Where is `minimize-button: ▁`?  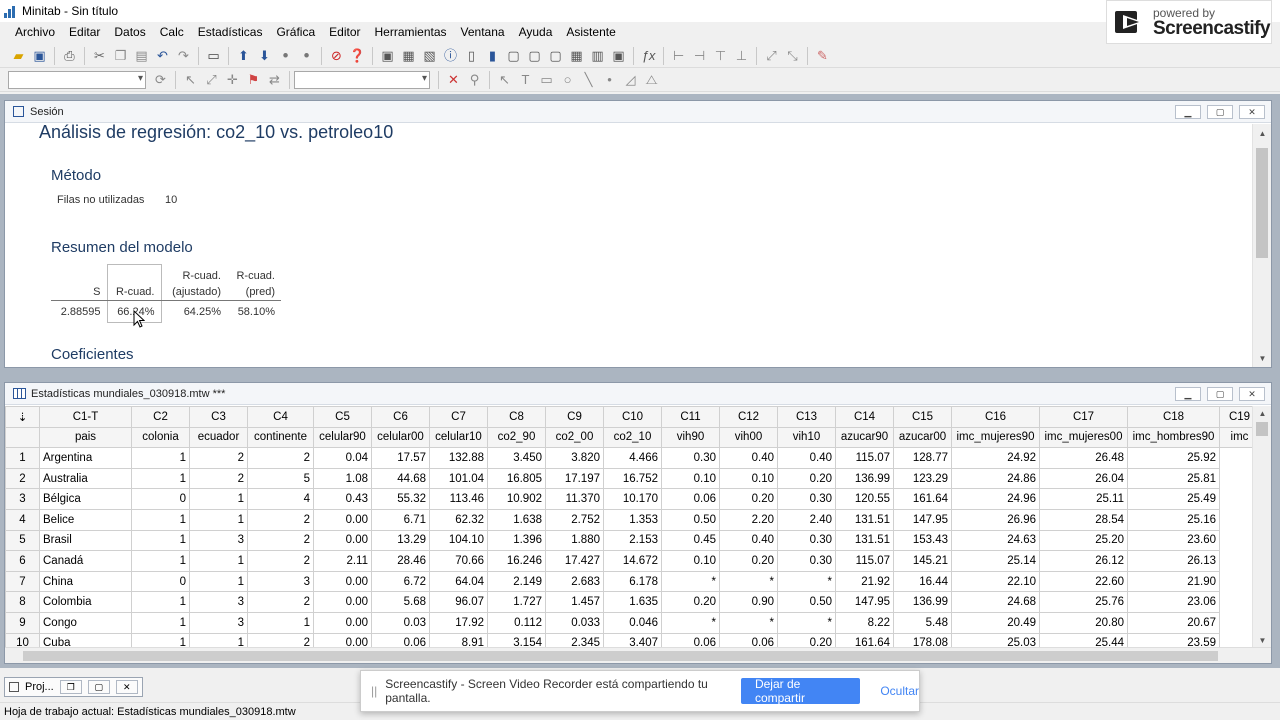 minimize-button: ▁ is located at coordinates (1188, 112).